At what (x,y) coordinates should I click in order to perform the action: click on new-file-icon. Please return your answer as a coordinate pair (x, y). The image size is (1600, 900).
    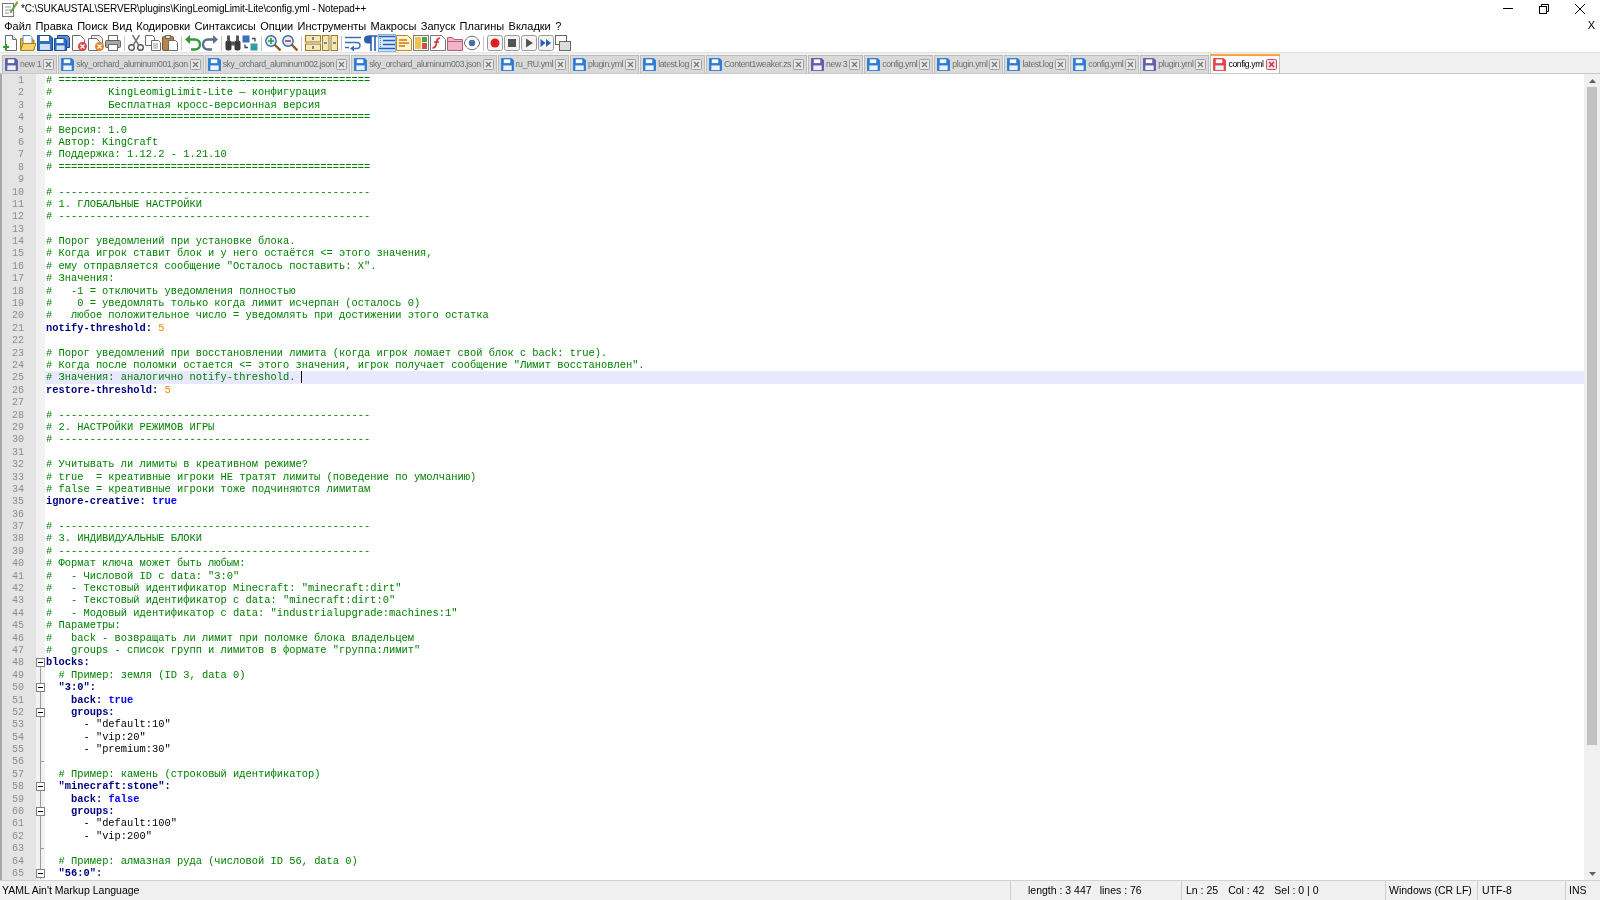
    Looking at the image, I should click on (10, 43).